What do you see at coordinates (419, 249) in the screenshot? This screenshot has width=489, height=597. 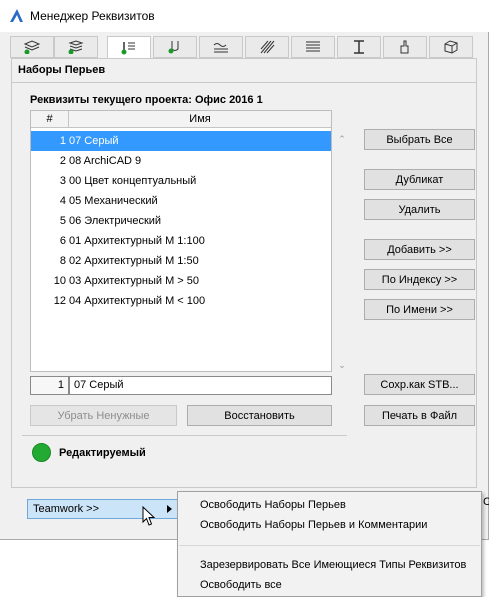 I see `add-button: Добавить >>` at bounding box center [419, 249].